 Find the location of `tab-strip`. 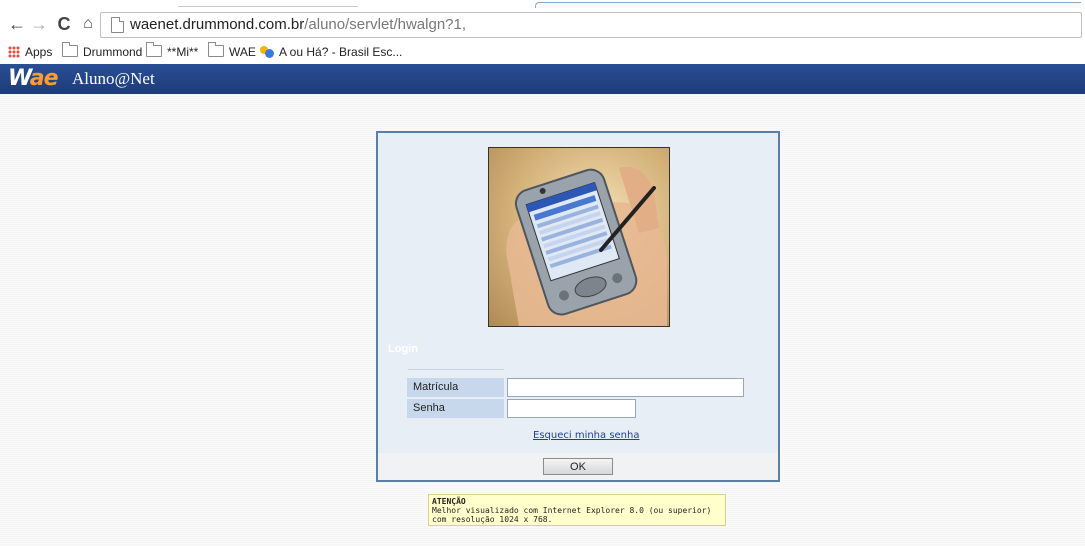

tab-strip is located at coordinates (542, 4).